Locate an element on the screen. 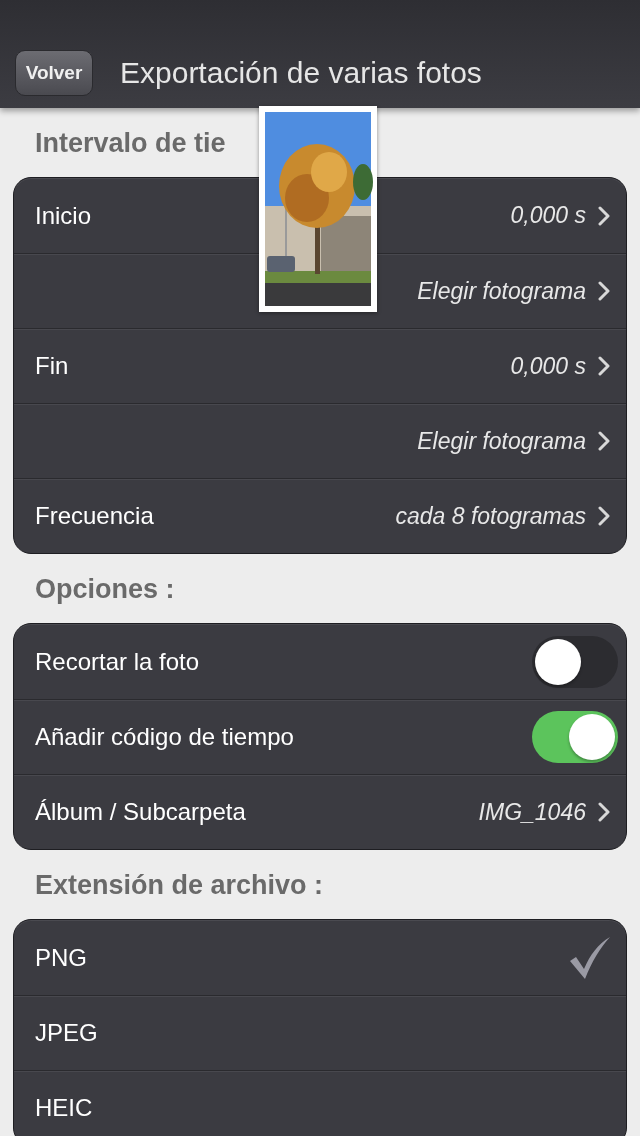  row-label: Frecuencia is located at coordinates (94, 516).